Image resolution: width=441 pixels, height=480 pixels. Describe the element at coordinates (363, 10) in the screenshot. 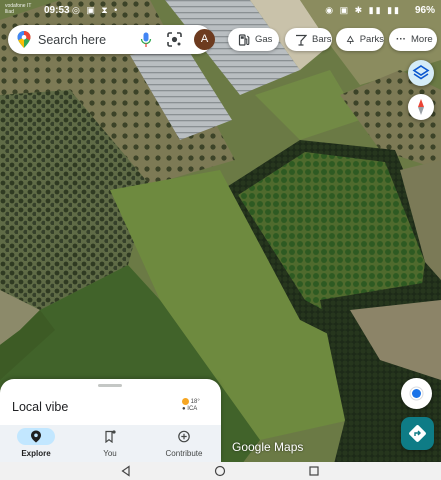

I see `system-status-icons: ◉ ▣ ✱ ▮▮ ▮▮` at that location.